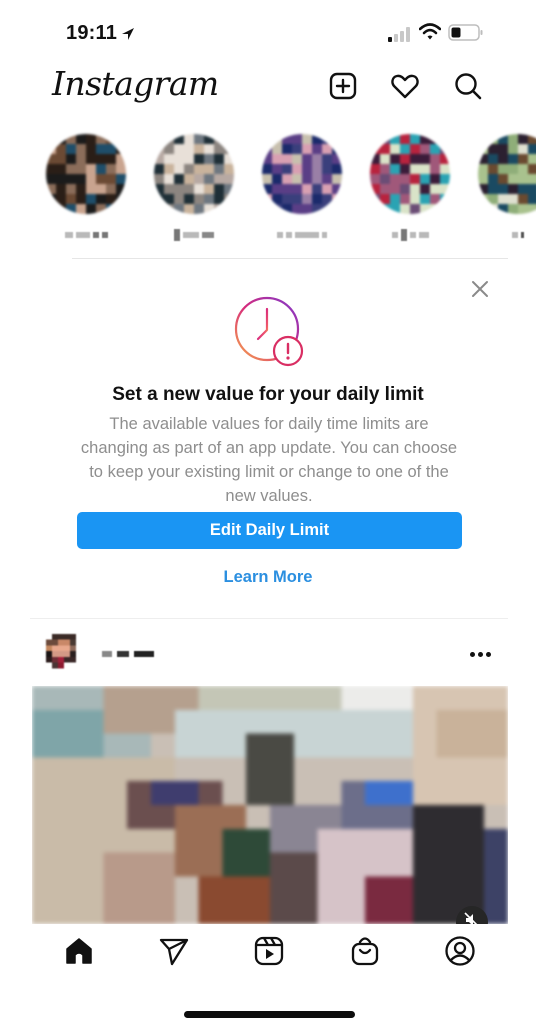 The height and width of the screenshot is (1023, 536). What do you see at coordinates (269, 655) in the screenshot?
I see `post-header` at bounding box center [269, 655].